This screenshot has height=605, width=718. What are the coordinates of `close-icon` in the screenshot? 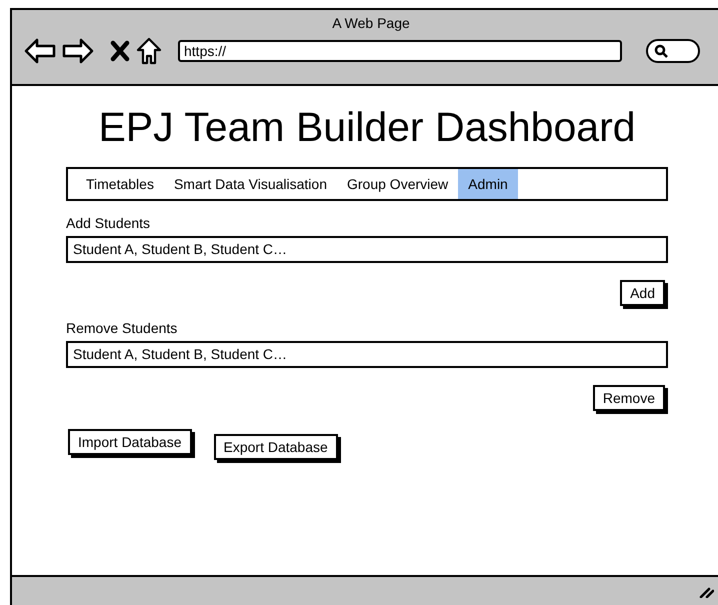 It's located at (120, 51).